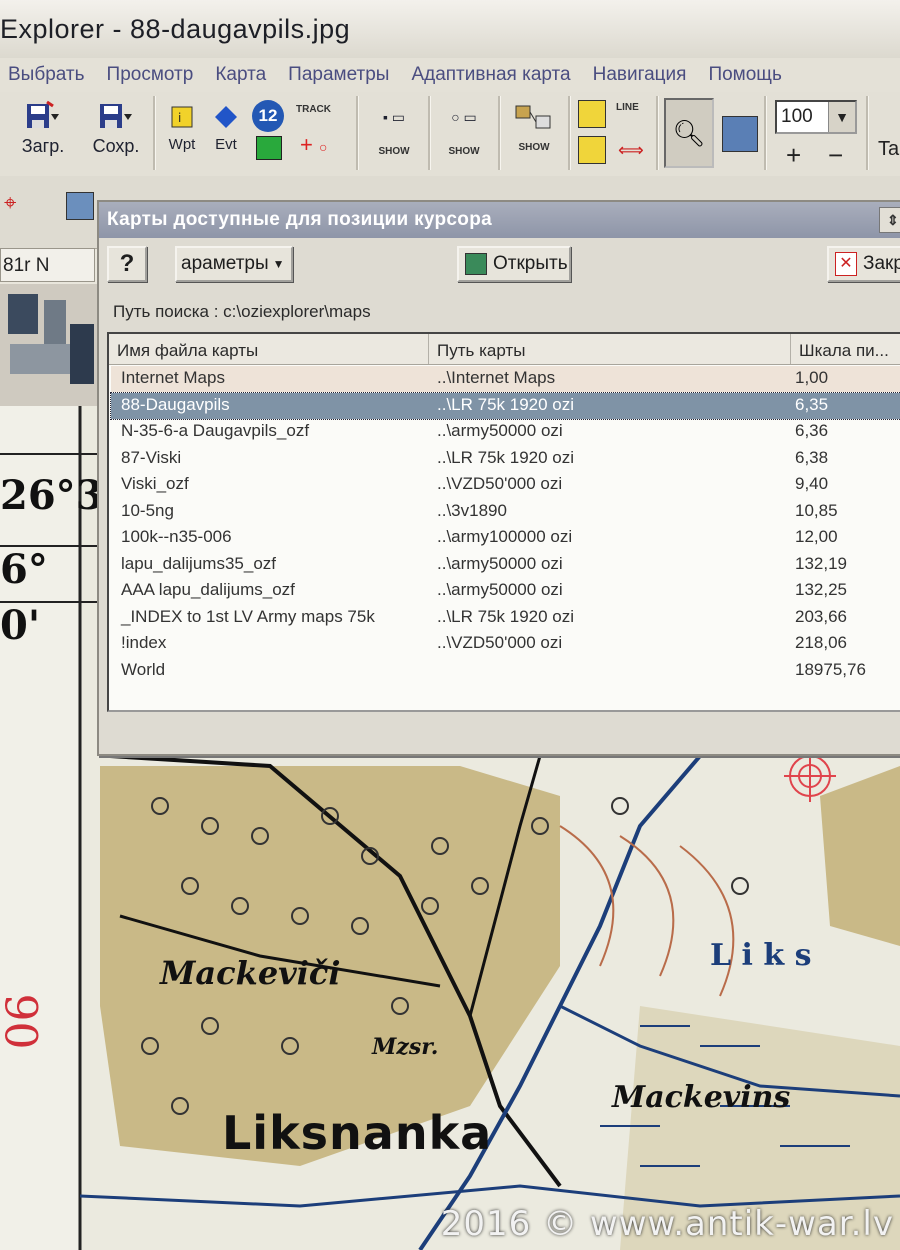 Image resolution: width=900 pixels, height=1250 pixels. Describe the element at coordinates (278, 264) in the screenshot. I see `caret-down-icon: ▼` at that location.